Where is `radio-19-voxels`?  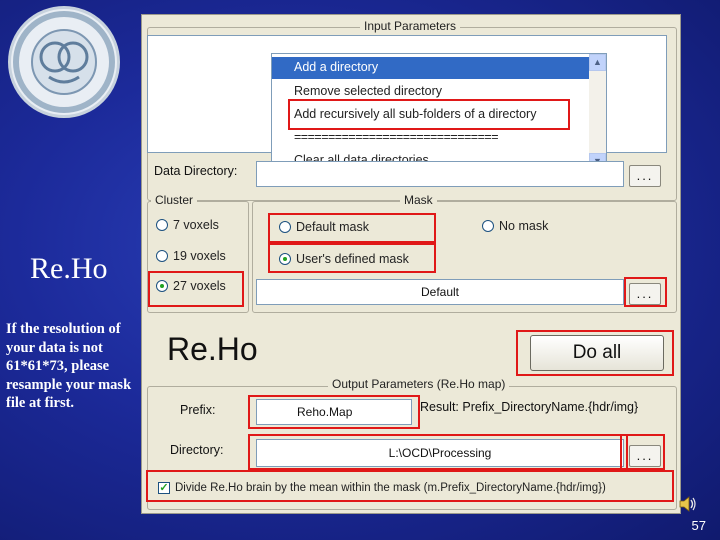 radio-19-voxels is located at coordinates (162, 256).